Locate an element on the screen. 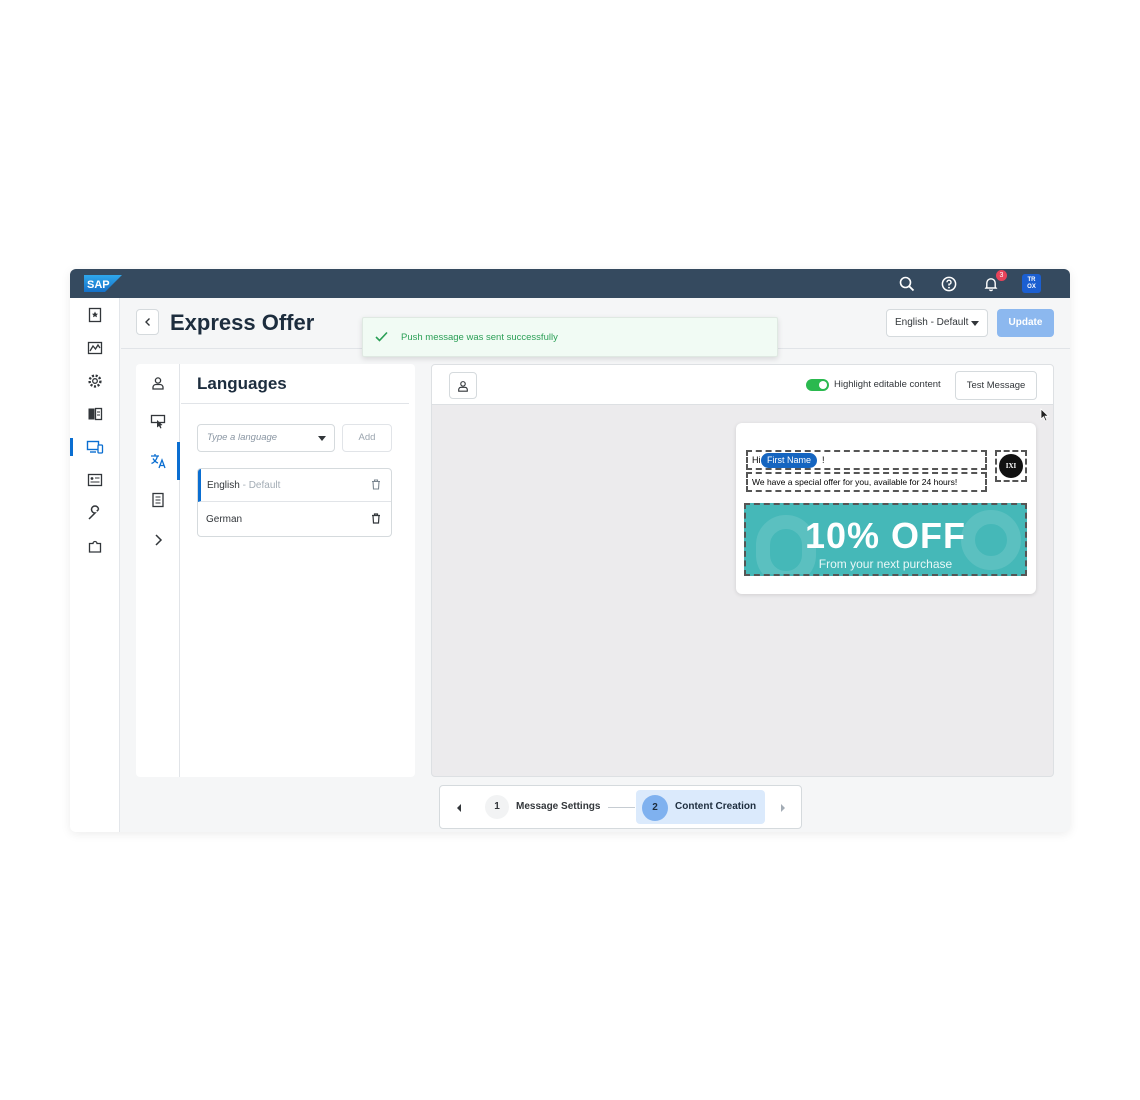 The height and width of the screenshot is (1100, 1140). sap-logo-text: SAP is located at coordinates (98, 285).